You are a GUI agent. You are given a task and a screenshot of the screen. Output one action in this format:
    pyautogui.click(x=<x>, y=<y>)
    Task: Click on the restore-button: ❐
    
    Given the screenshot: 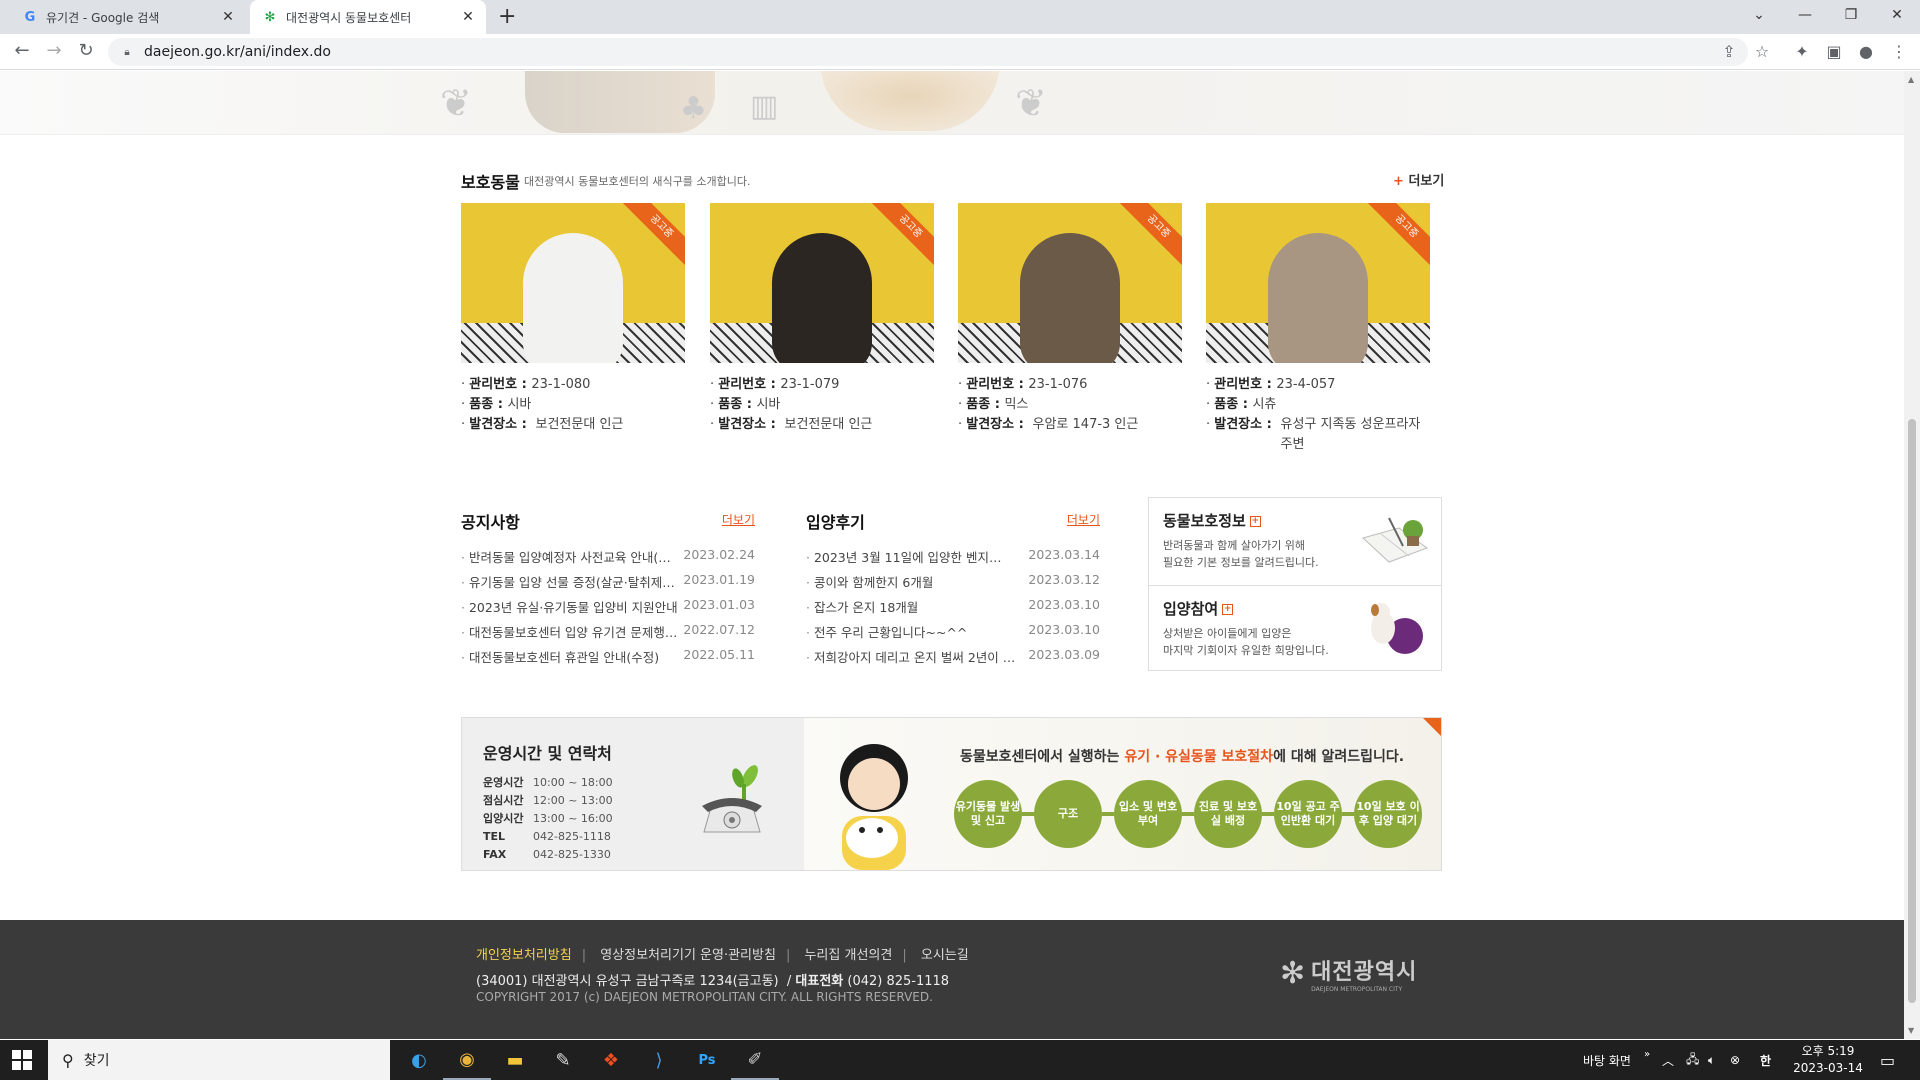 What is the action you would take?
    pyautogui.click(x=1851, y=15)
    